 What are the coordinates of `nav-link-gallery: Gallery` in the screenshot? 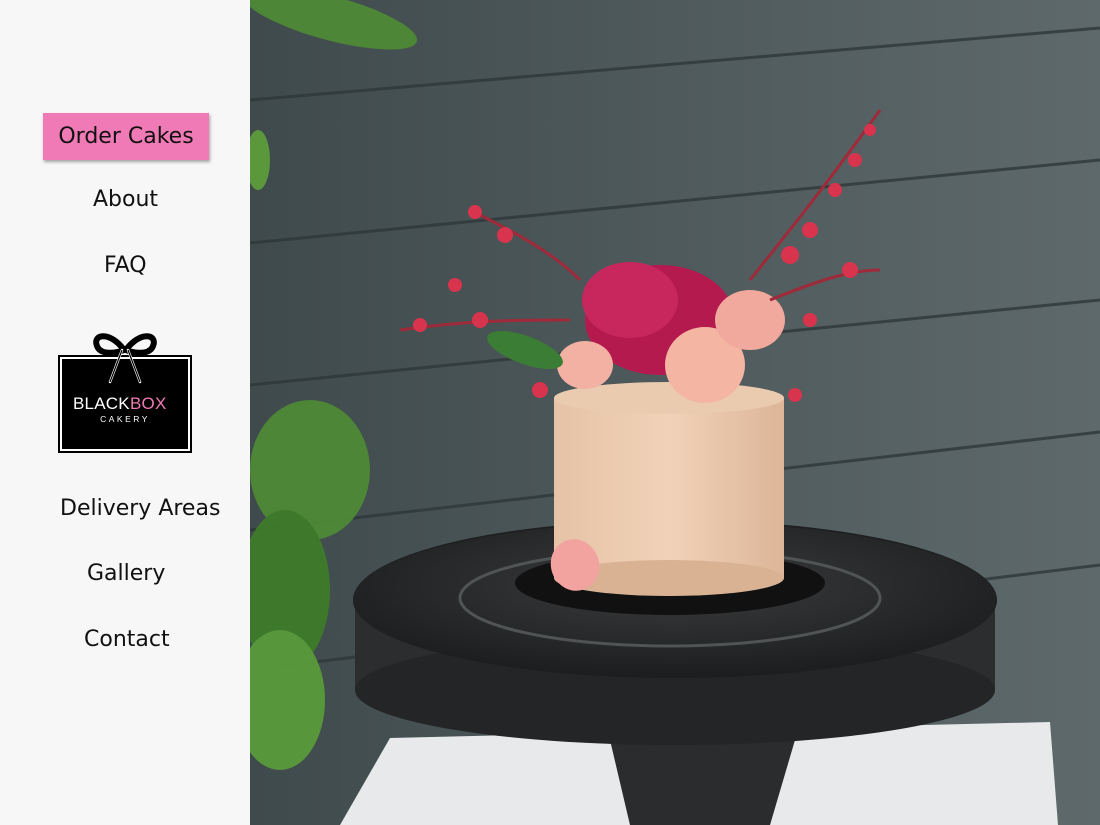 It's located at (126, 573).